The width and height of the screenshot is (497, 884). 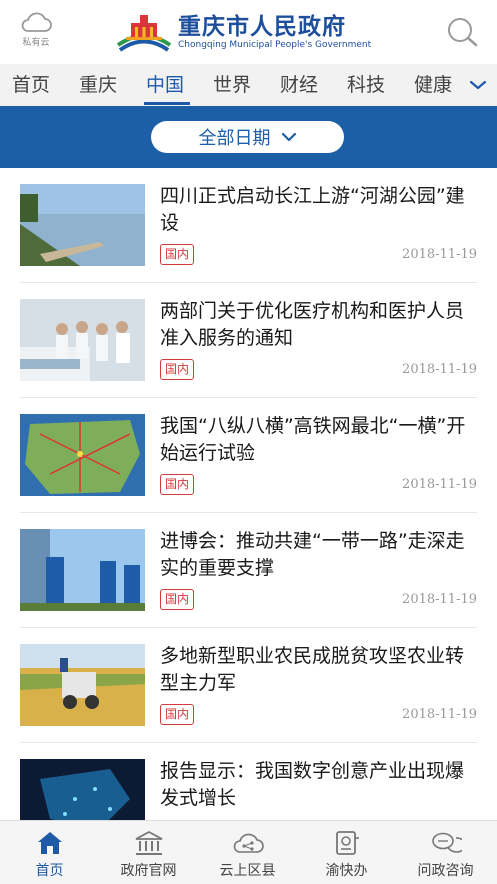 What do you see at coordinates (148, 842) in the screenshot?
I see `government-building-icon` at bounding box center [148, 842].